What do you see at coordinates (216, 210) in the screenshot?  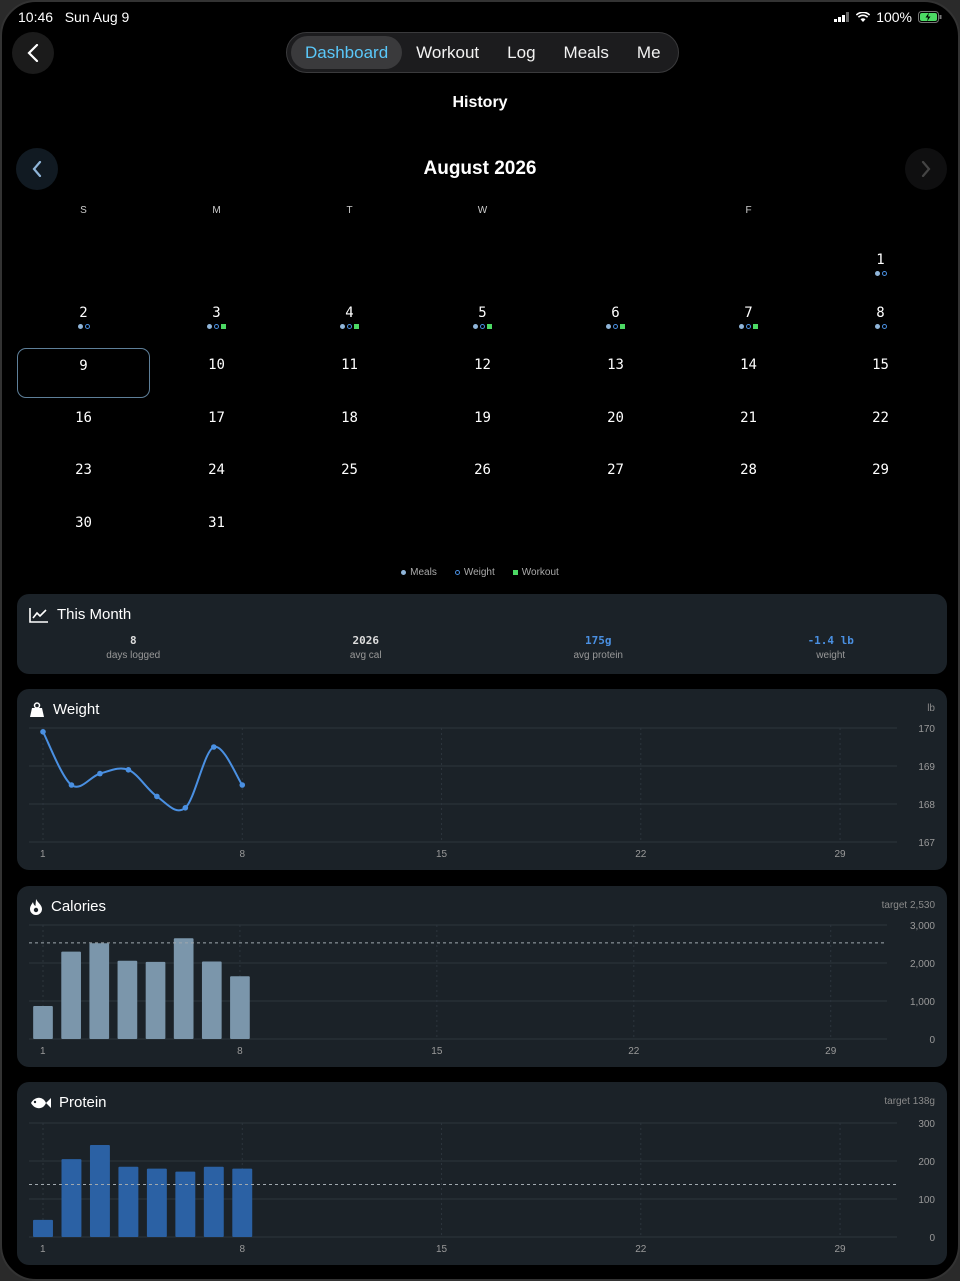 I see `weekday-label: M` at bounding box center [216, 210].